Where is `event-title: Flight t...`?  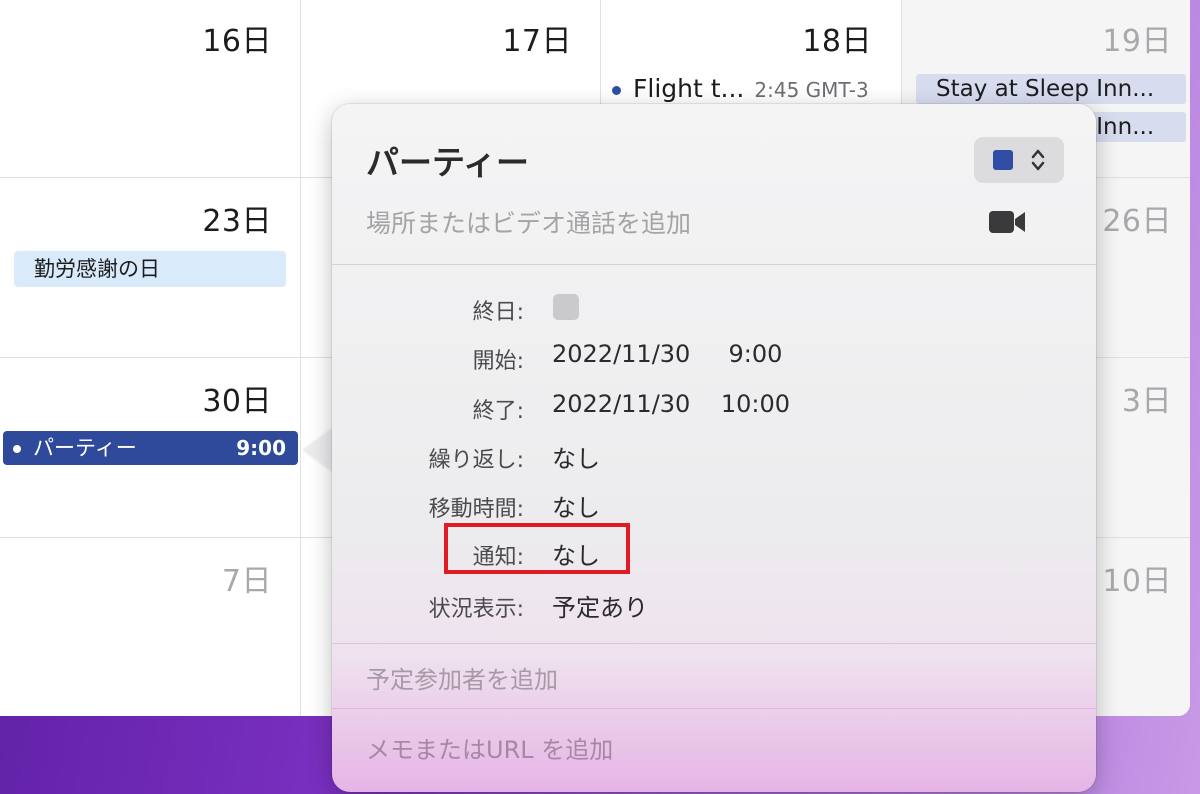 event-title: Flight t... is located at coordinates (689, 88).